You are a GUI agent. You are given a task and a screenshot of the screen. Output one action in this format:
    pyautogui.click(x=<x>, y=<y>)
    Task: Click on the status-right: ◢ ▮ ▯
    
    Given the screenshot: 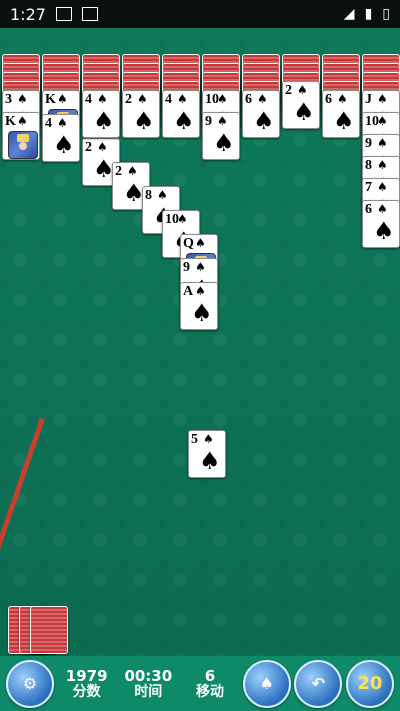 What is the action you would take?
    pyautogui.click(x=367, y=14)
    